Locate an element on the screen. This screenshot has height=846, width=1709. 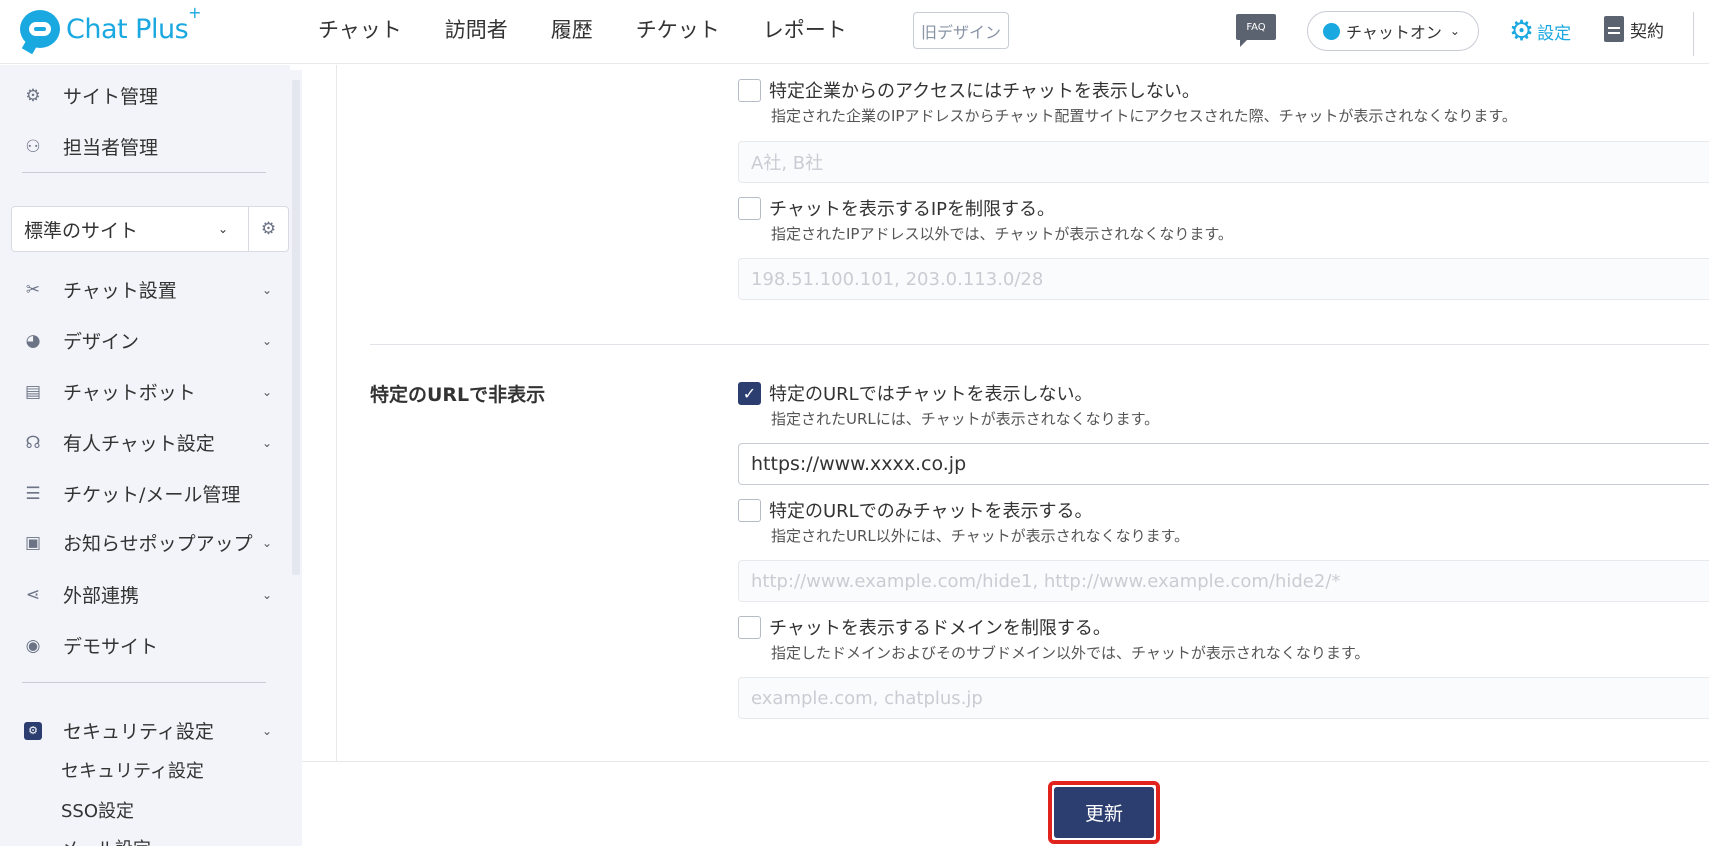
logo-chat-icon is located at coordinates (40, 29).